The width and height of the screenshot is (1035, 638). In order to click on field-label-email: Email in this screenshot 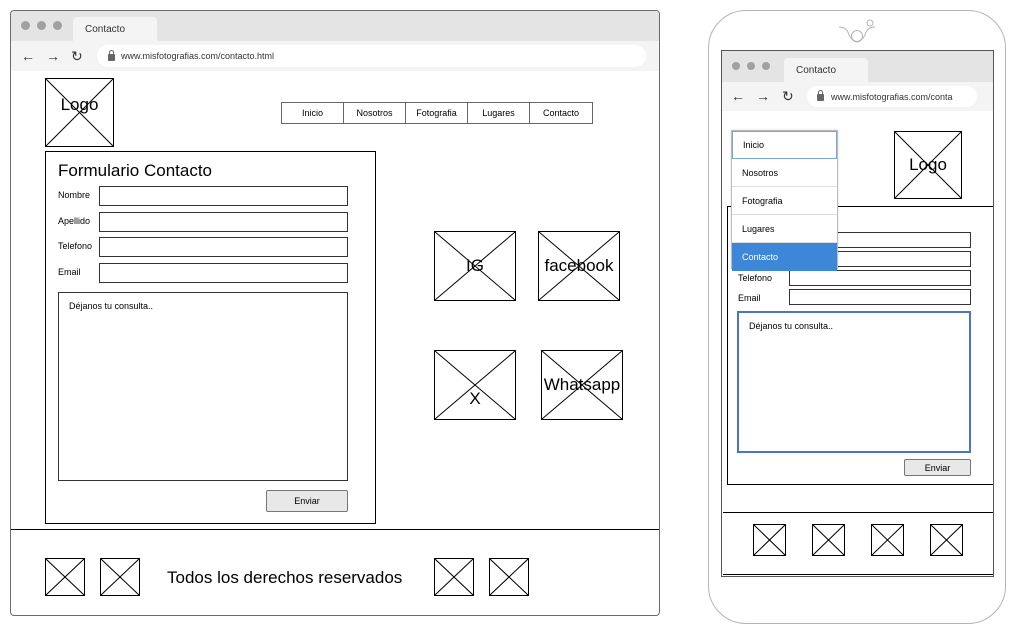, I will do `click(69, 272)`.